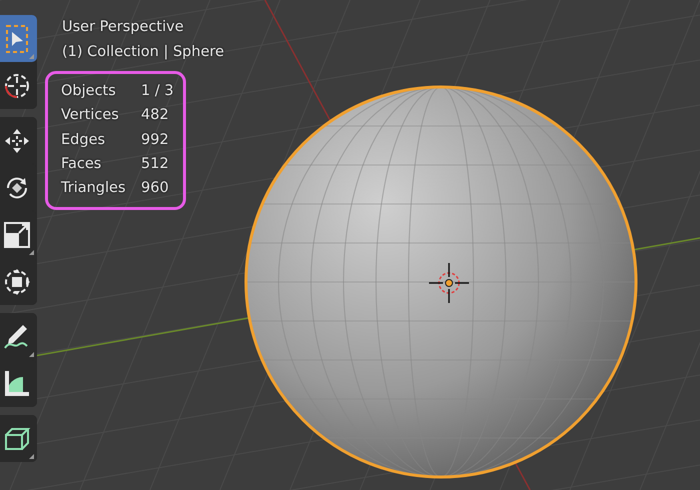  Describe the element at coordinates (17, 39) in the screenshot. I see `select-box-icon` at that location.